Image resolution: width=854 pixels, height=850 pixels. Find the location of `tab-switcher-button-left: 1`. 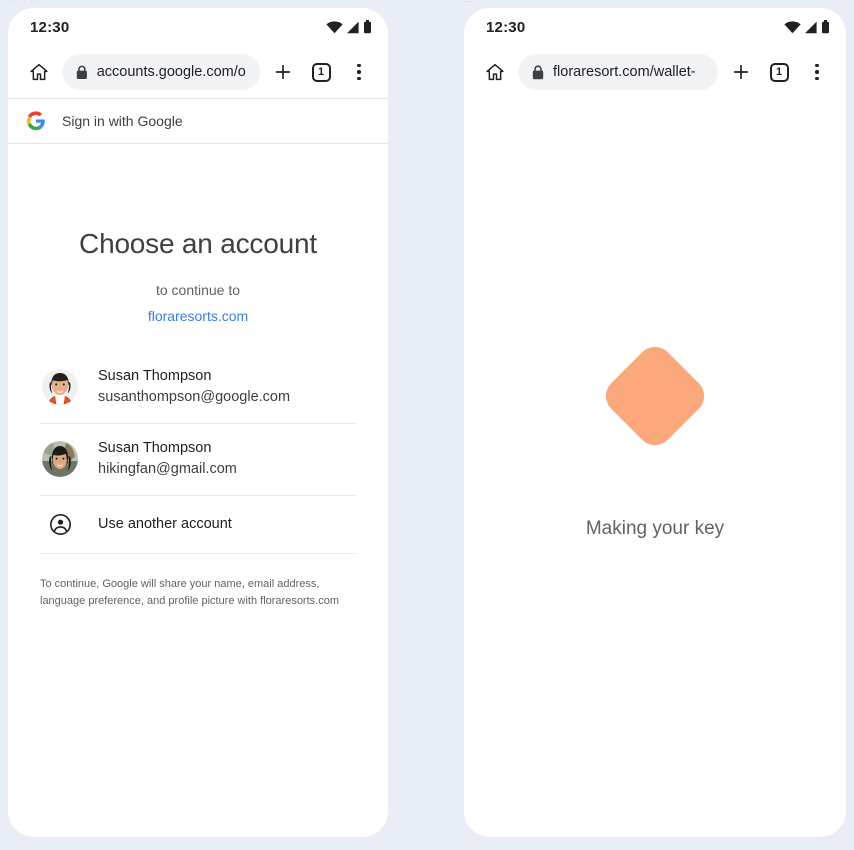

tab-switcher-button-left: 1 is located at coordinates (321, 72).